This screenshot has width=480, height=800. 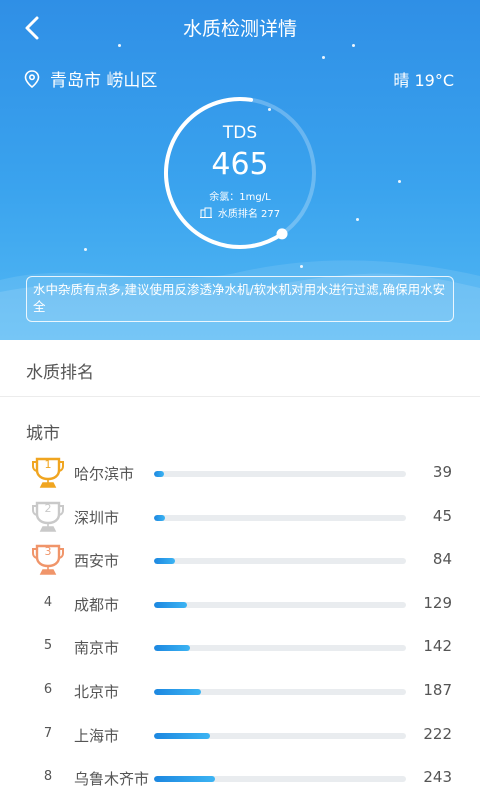 I want to click on tds-label: TDS, so click(x=240, y=133).